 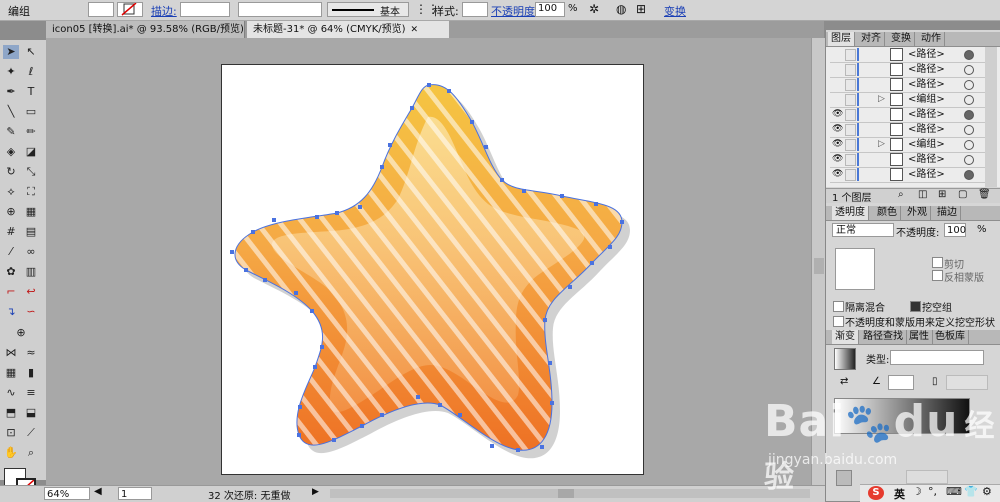 I want to click on pathfinder-icon: ⬓, so click(x=31, y=413).